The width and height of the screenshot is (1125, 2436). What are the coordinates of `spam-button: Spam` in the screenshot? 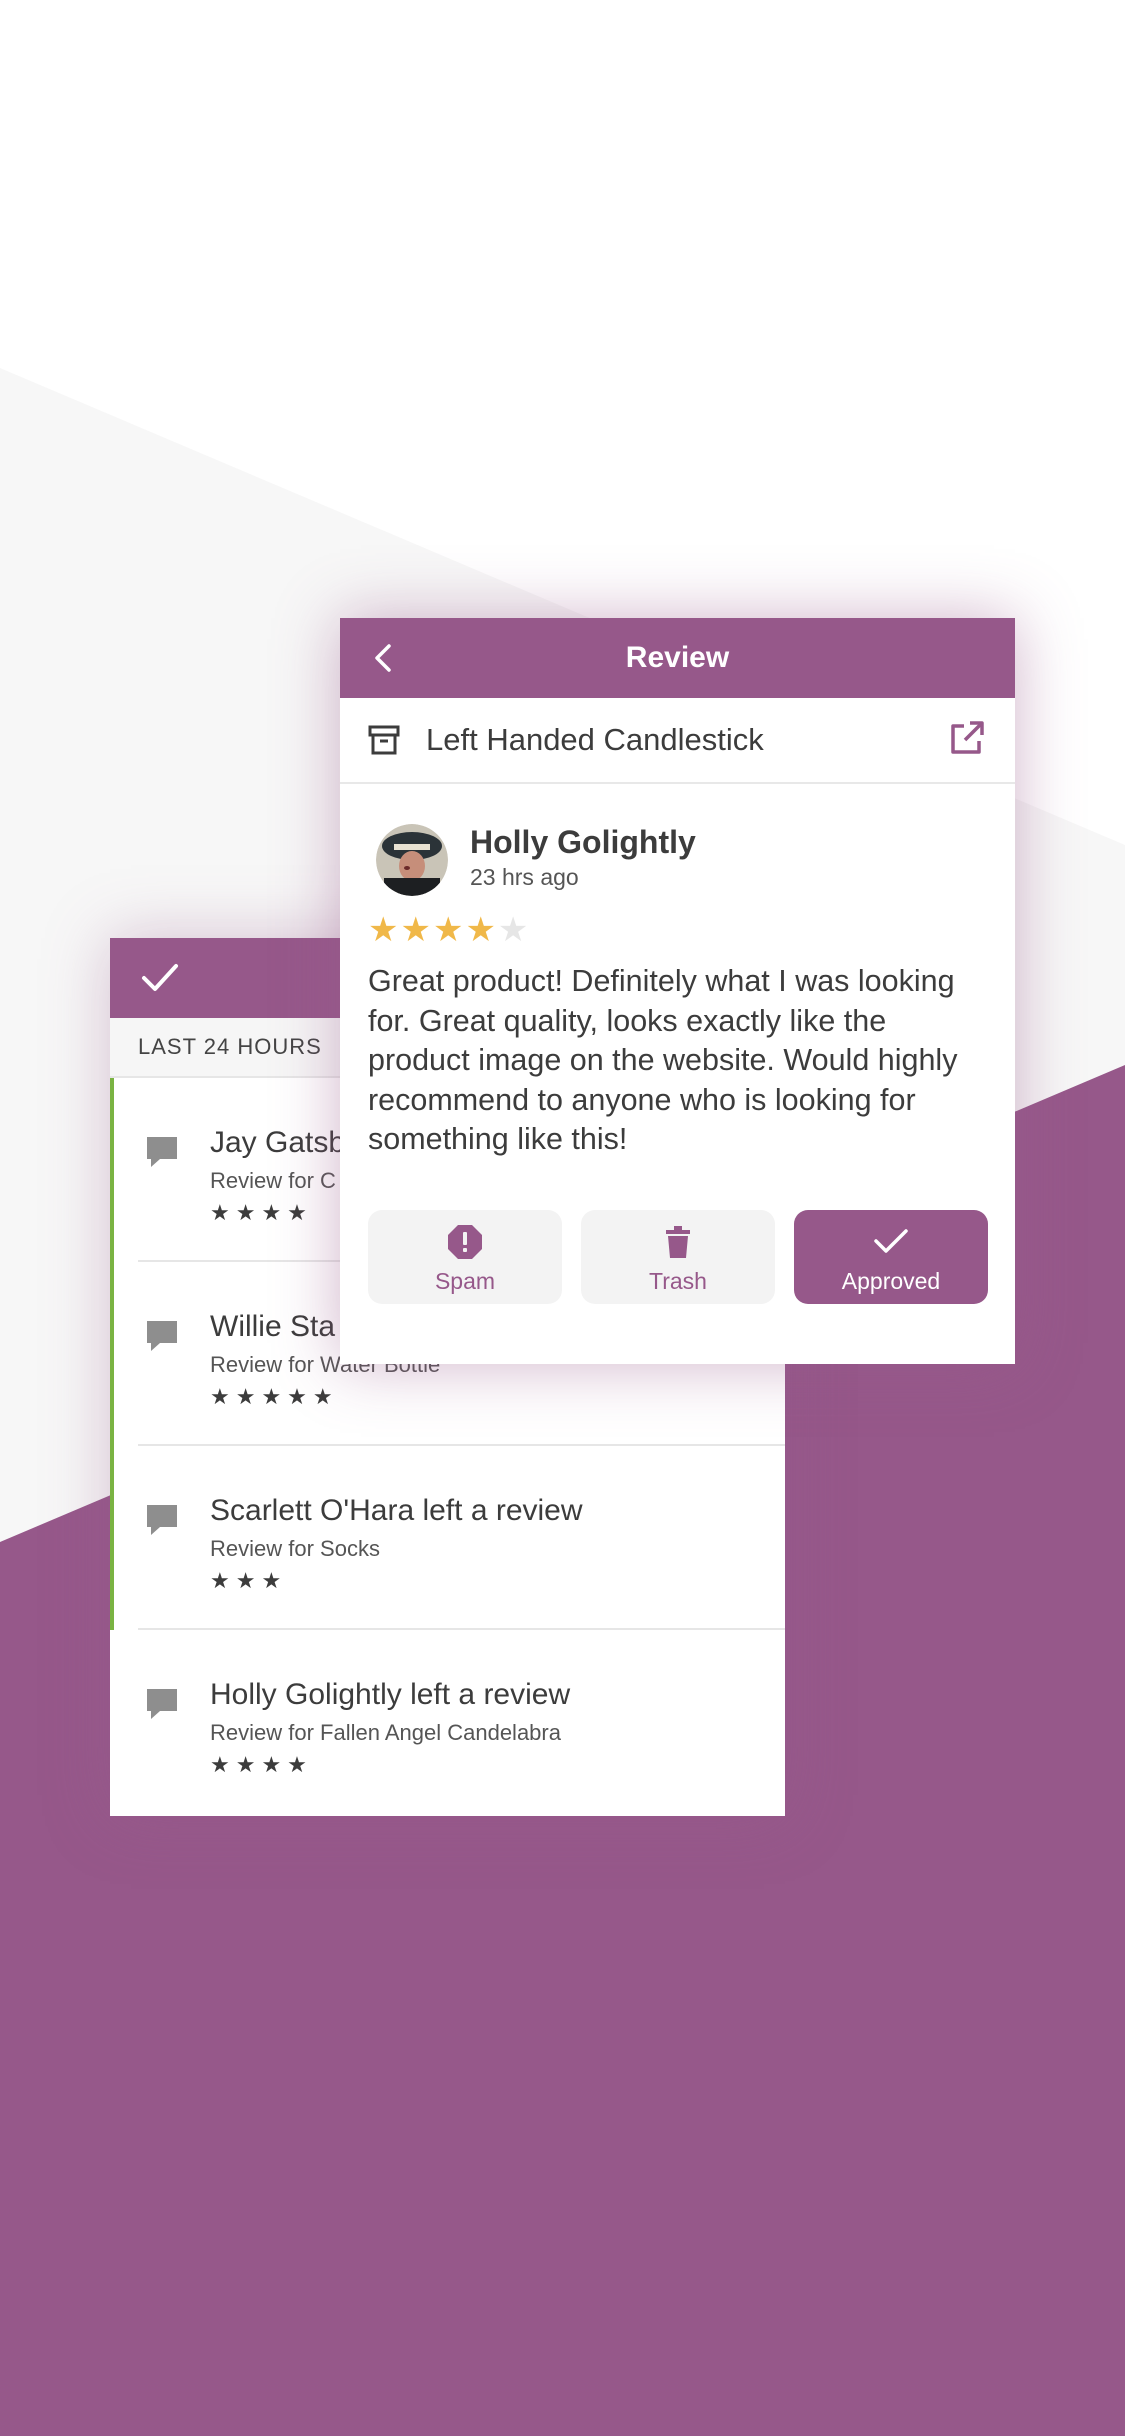 It's located at (465, 1257).